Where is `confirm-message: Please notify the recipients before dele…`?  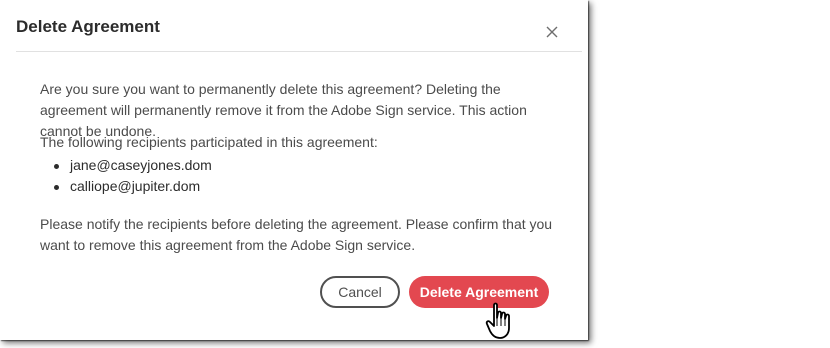 confirm-message: Please notify the recipients before dele… is located at coordinates (296, 234).